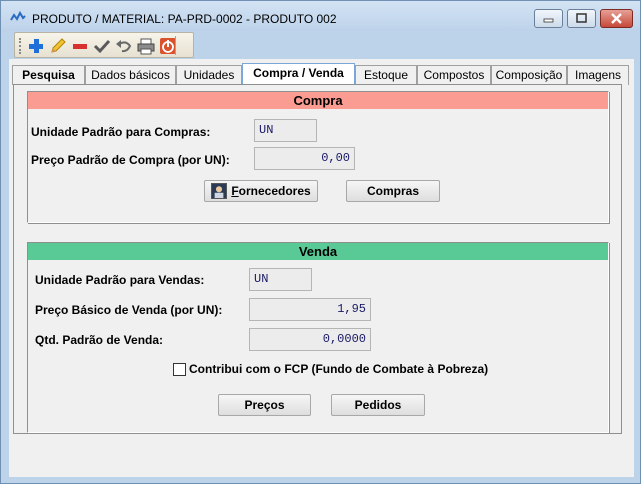 This screenshot has height=484, width=641. I want to click on close-icon, so click(616, 18).